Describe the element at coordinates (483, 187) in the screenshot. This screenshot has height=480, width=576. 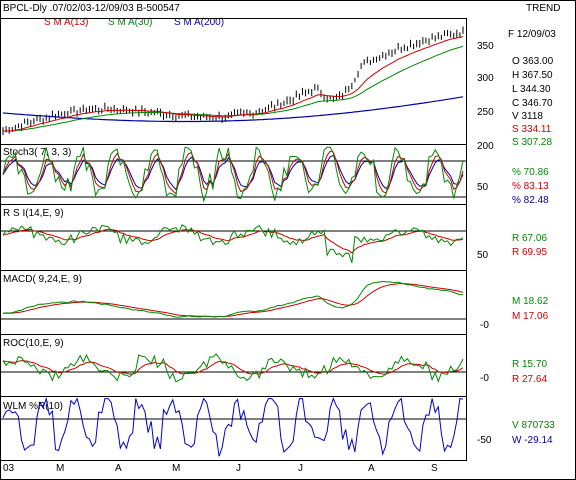
I see `stoch-y-tick: 50` at that location.